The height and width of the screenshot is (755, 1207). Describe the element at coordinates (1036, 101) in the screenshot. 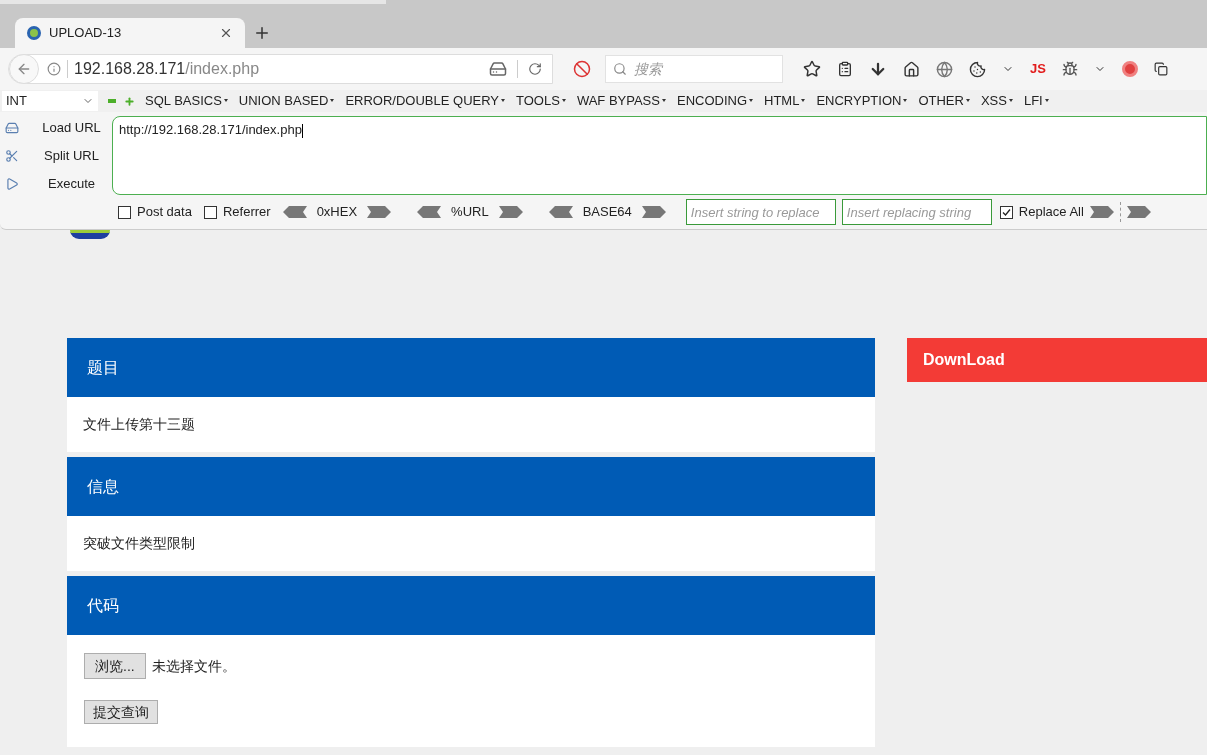

I see `hackbar-menu: LFI` at that location.